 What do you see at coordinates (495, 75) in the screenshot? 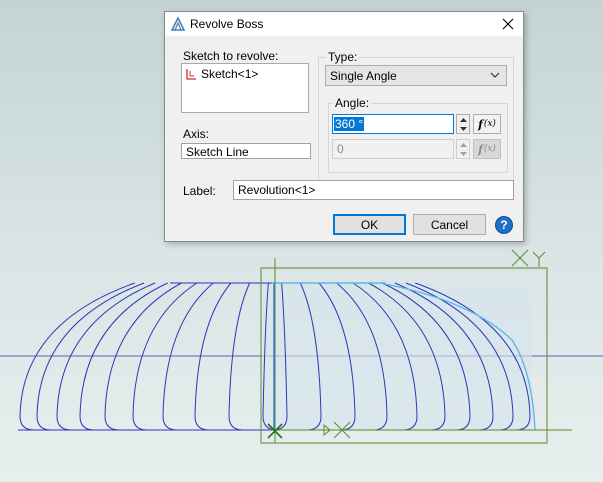
I see `chevron-down-icon` at bounding box center [495, 75].